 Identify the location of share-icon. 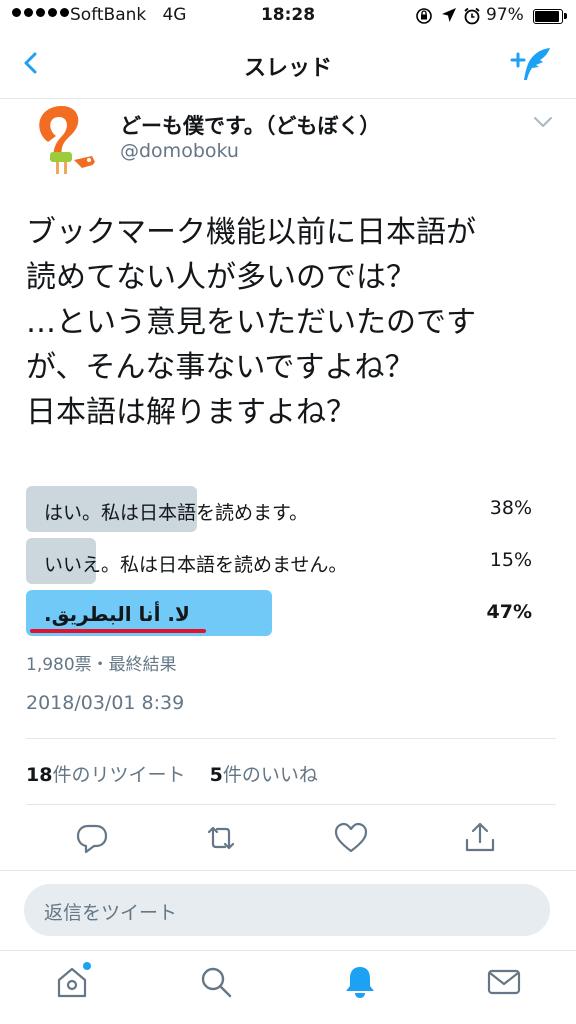
(480, 838).